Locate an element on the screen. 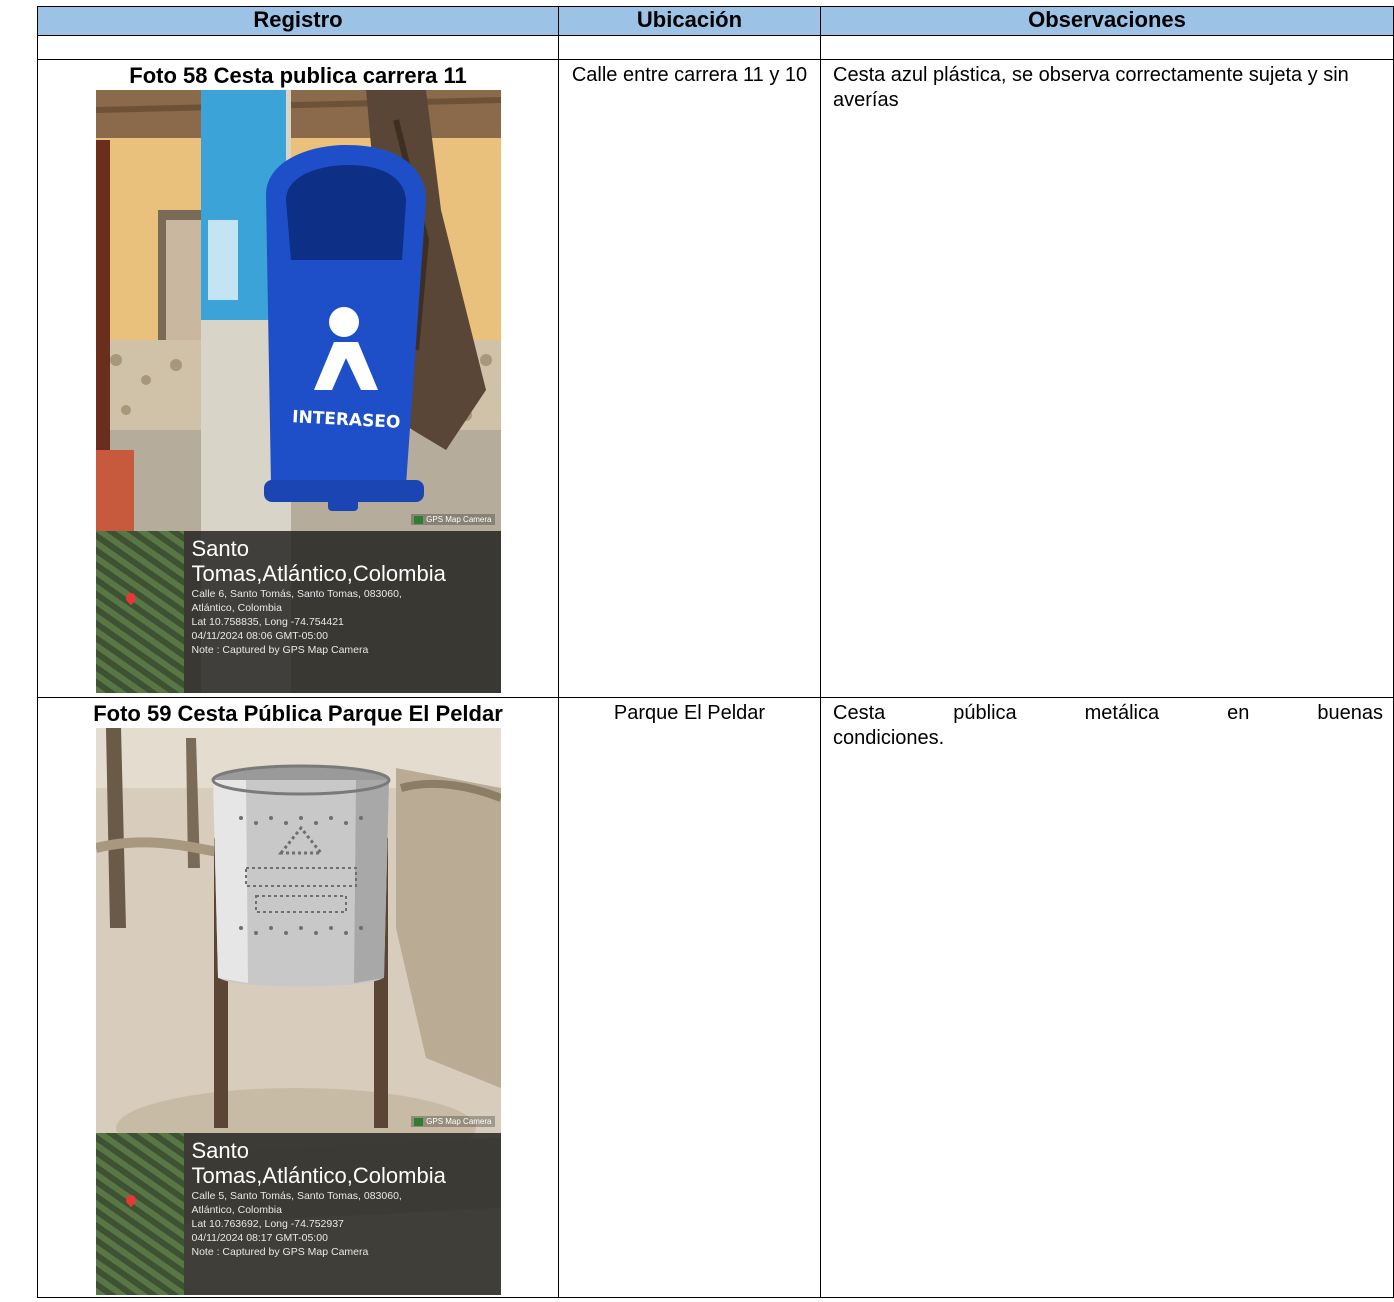  gps-coords: Lat 10.763692, Long -74.752937 is located at coordinates (267, 1224).